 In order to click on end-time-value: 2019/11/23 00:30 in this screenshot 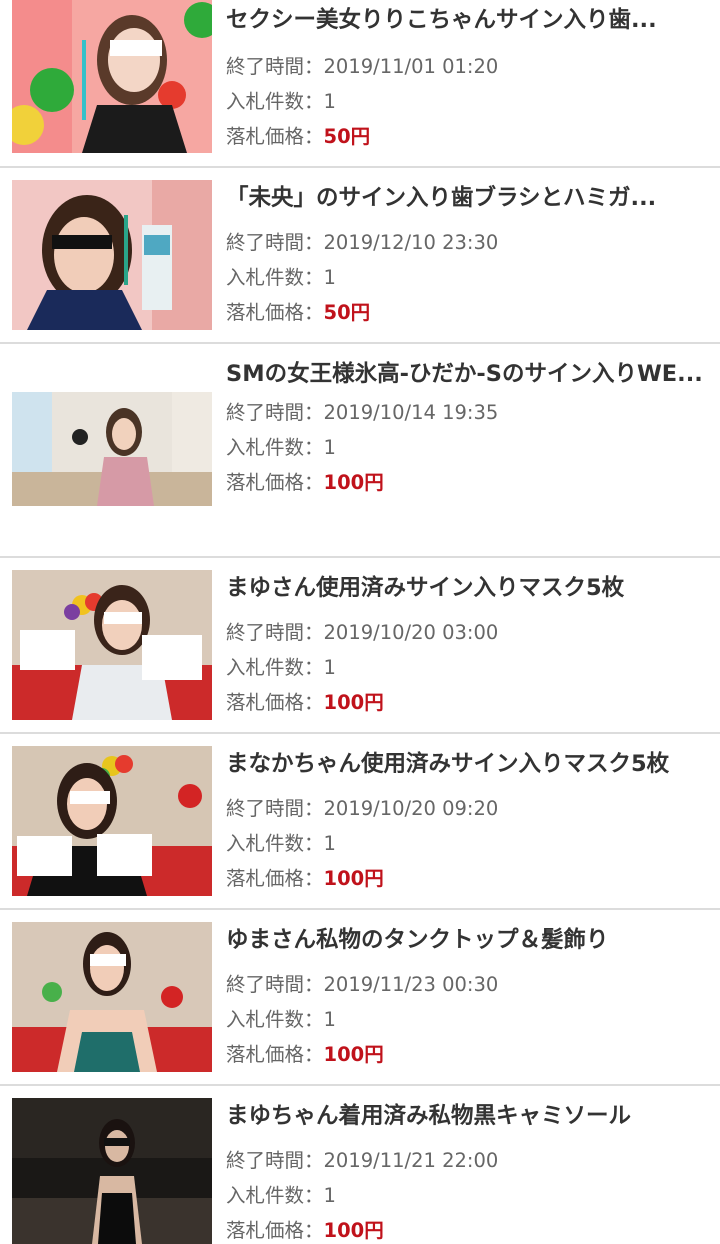, I will do `click(411, 984)`.